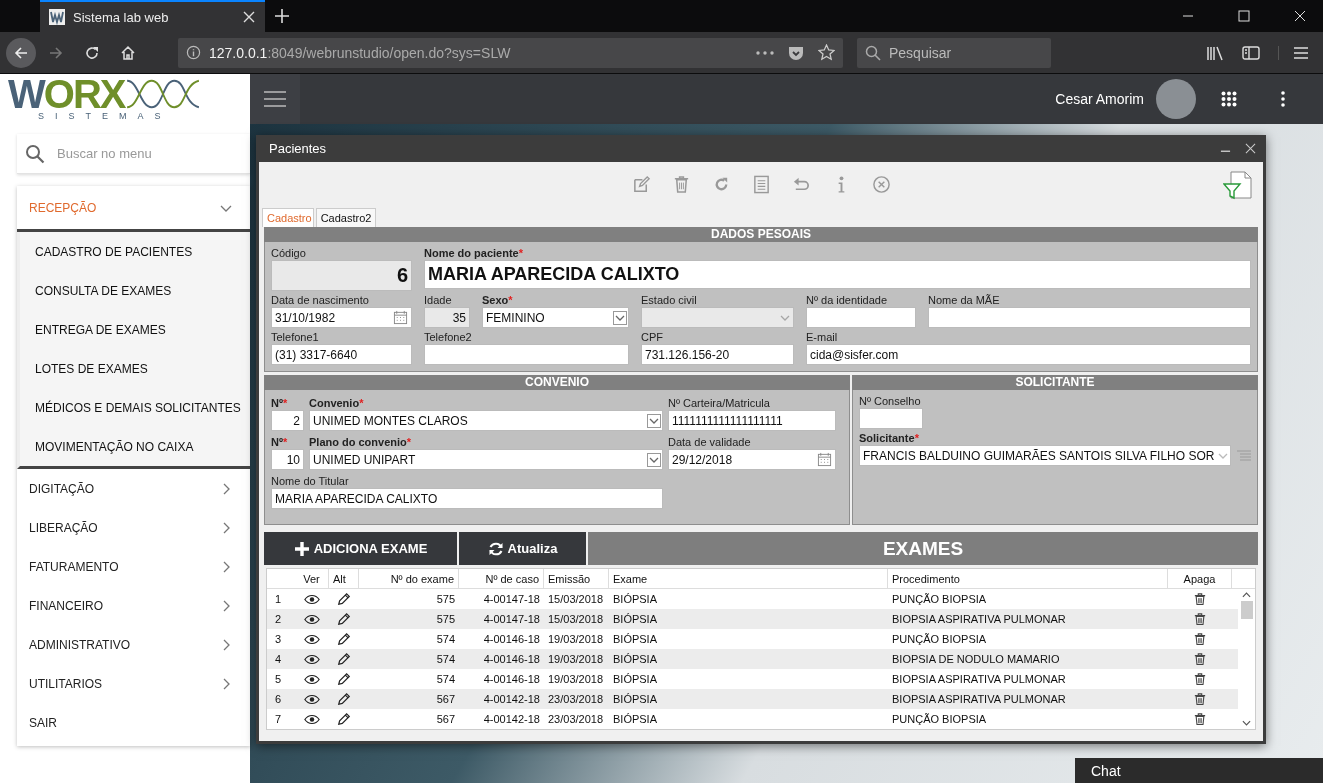 The width and height of the screenshot is (1323, 783). I want to click on table-cell-text: BIÓPSIA, so click(635, 699).